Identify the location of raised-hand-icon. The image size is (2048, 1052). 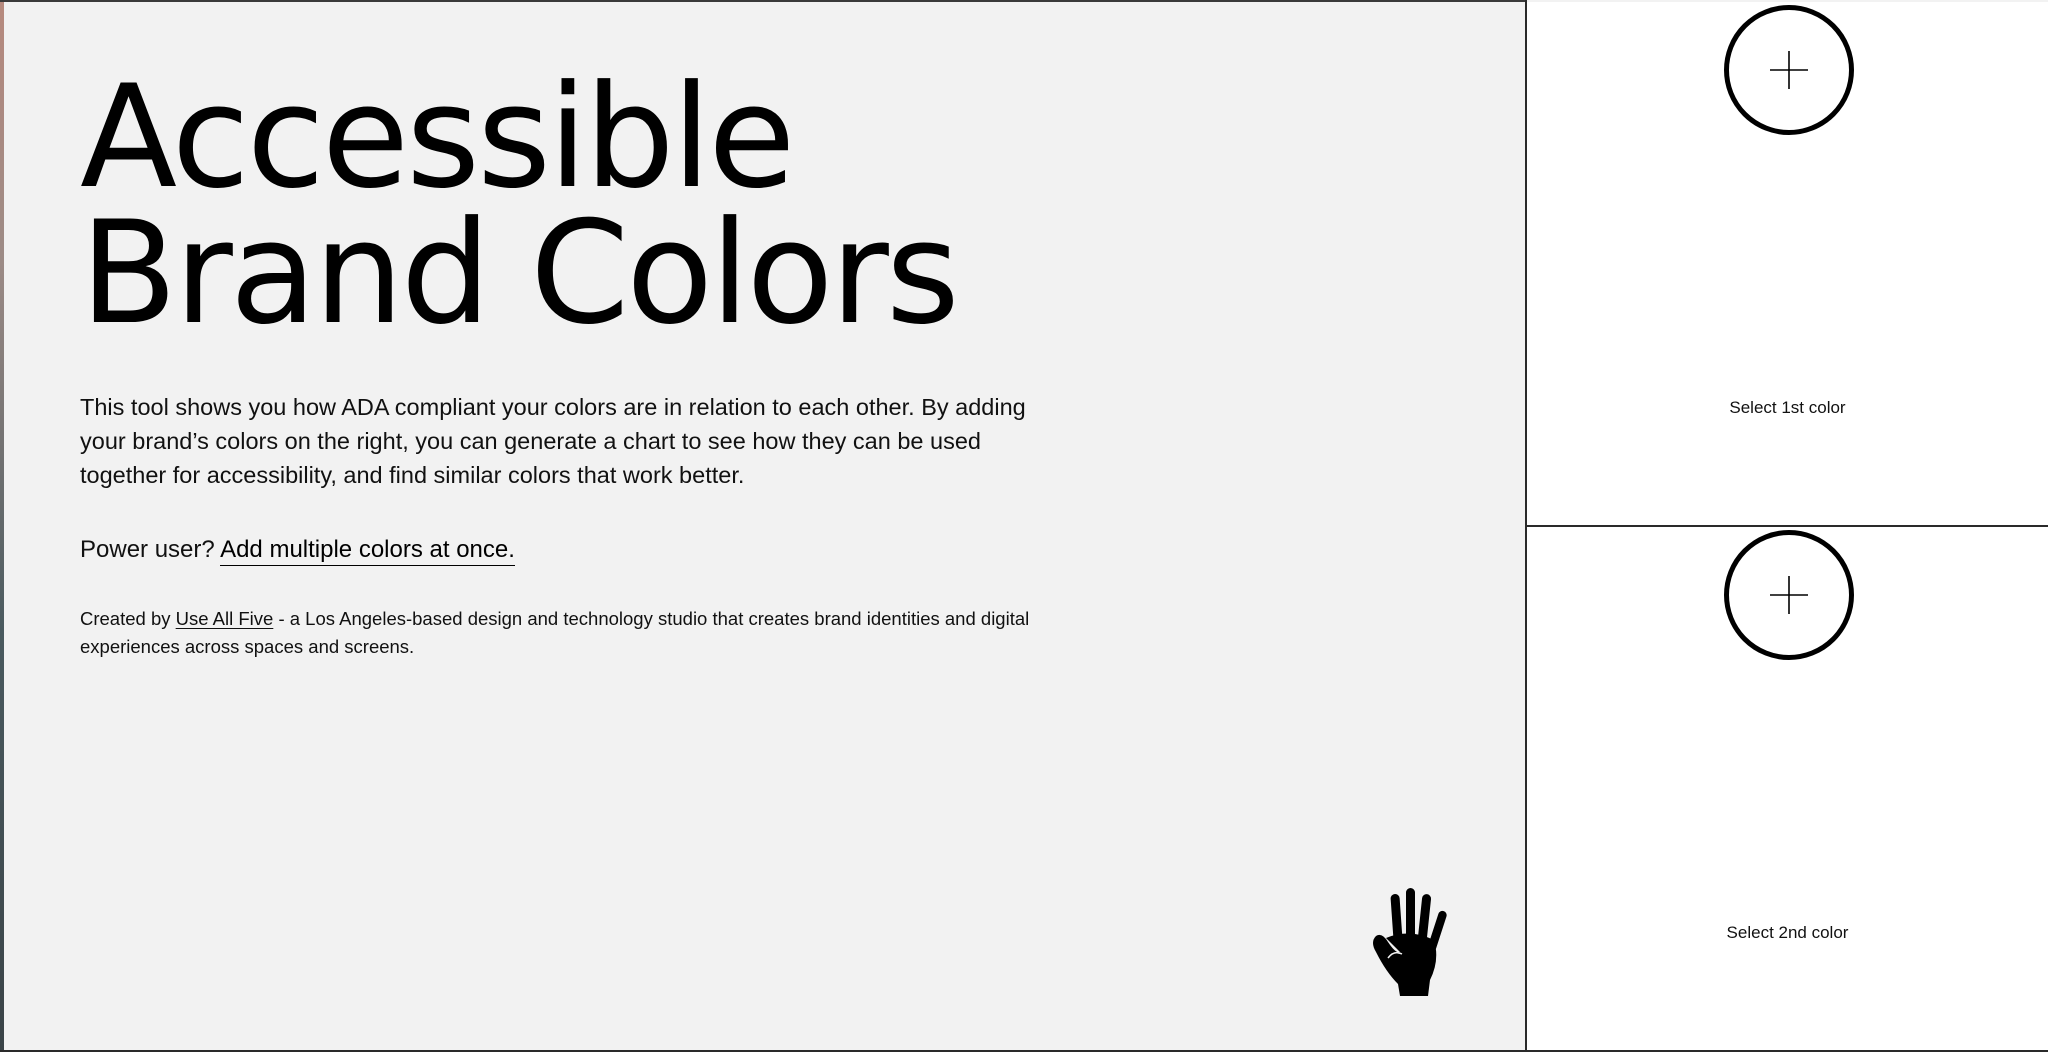
(1411, 943).